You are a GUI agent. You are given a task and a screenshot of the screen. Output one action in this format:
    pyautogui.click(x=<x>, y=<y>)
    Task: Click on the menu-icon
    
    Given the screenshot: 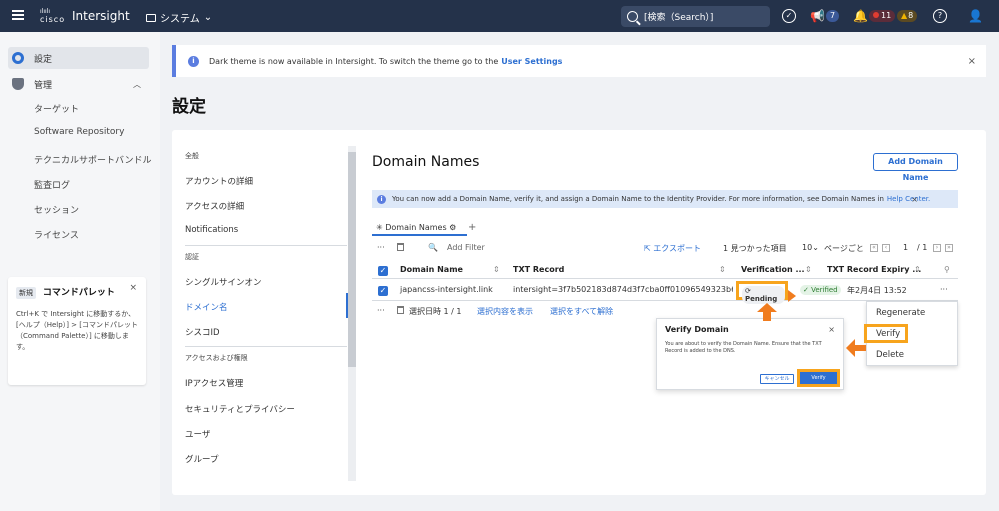 What is the action you would take?
    pyautogui.click(x=18, y=15)
    